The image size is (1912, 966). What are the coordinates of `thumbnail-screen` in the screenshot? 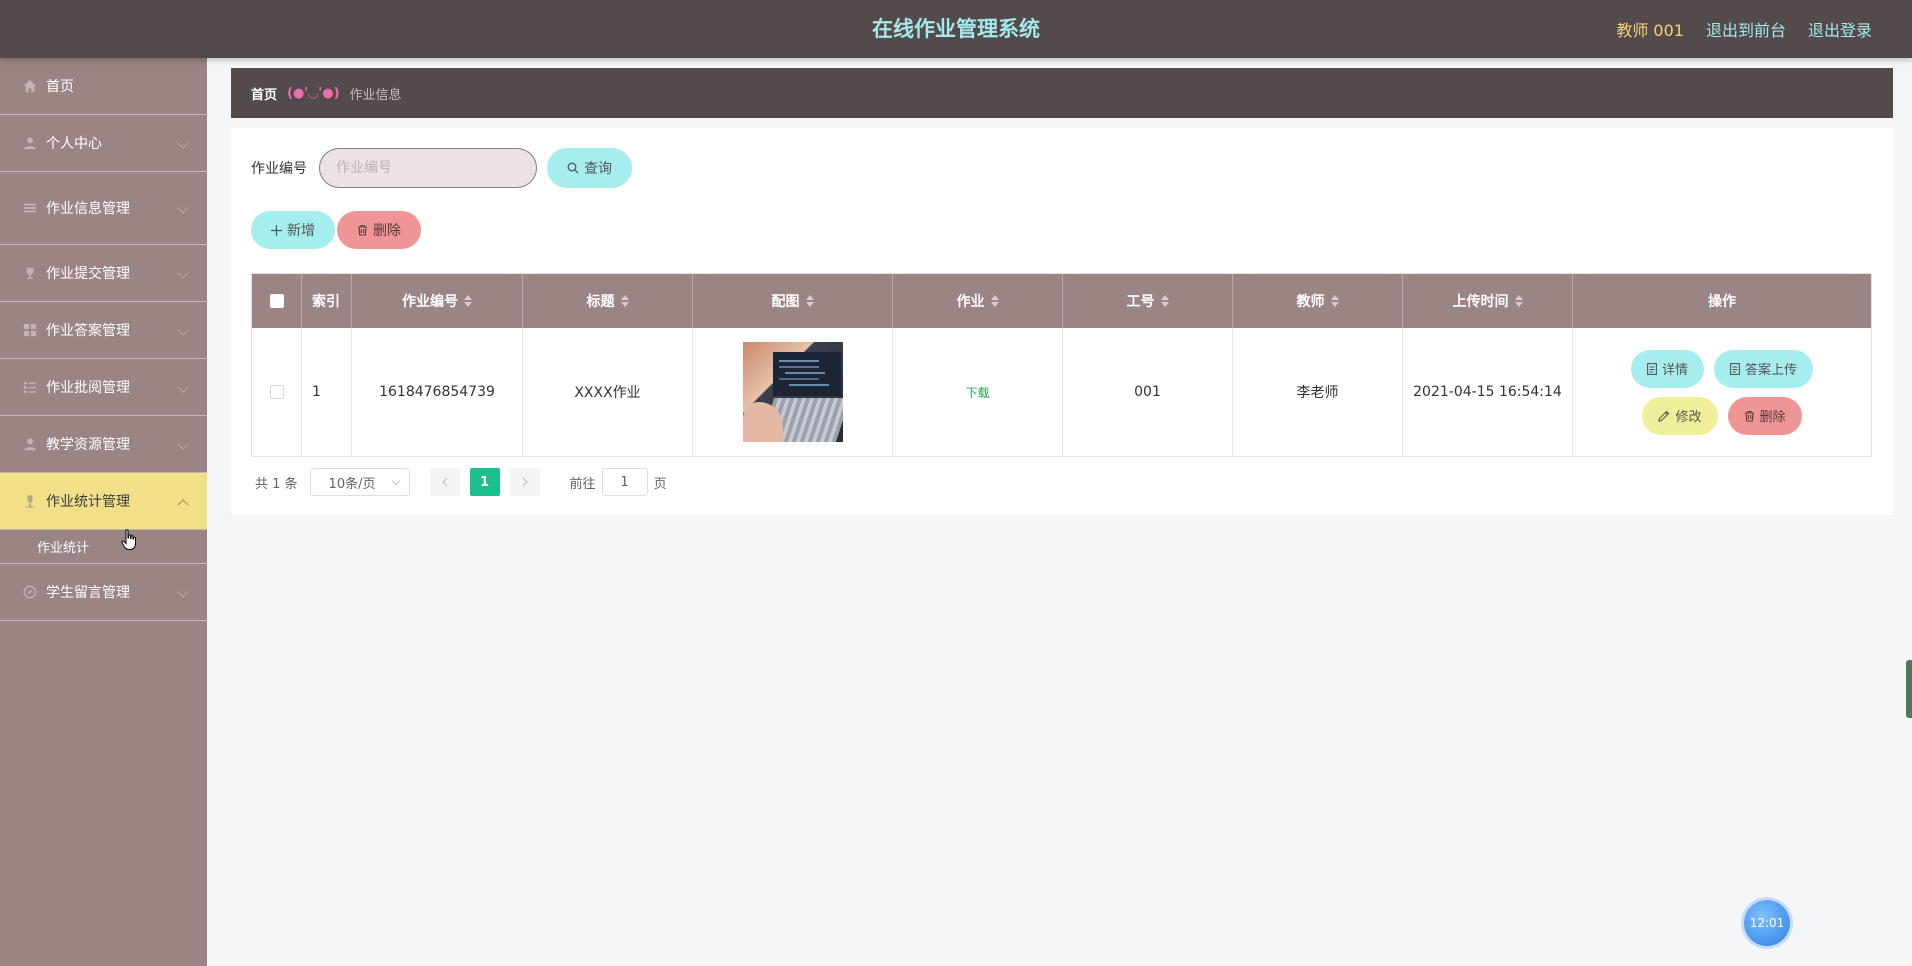 It's located at (806, 374).